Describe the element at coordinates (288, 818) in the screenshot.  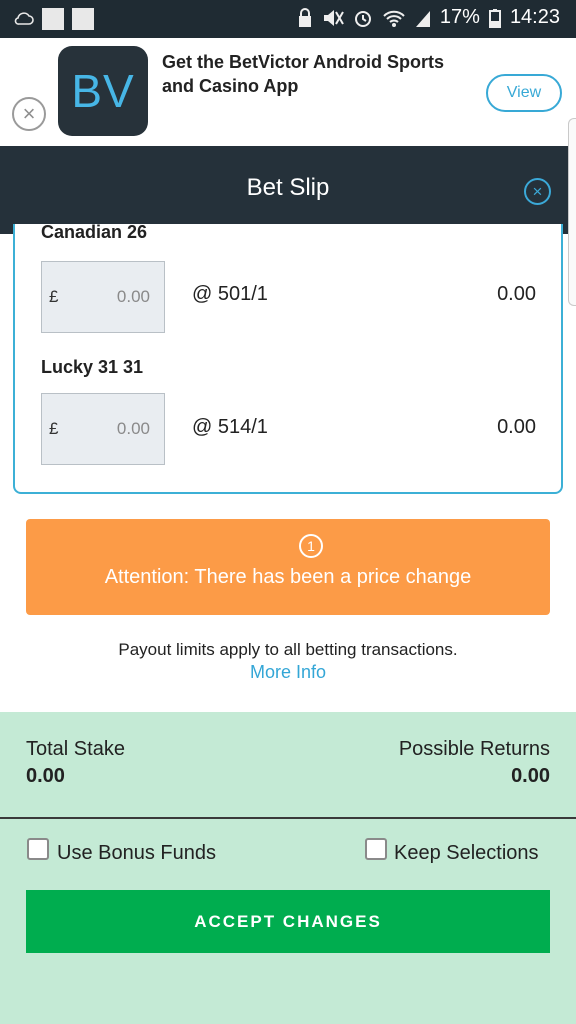
I see `divider` at that location.